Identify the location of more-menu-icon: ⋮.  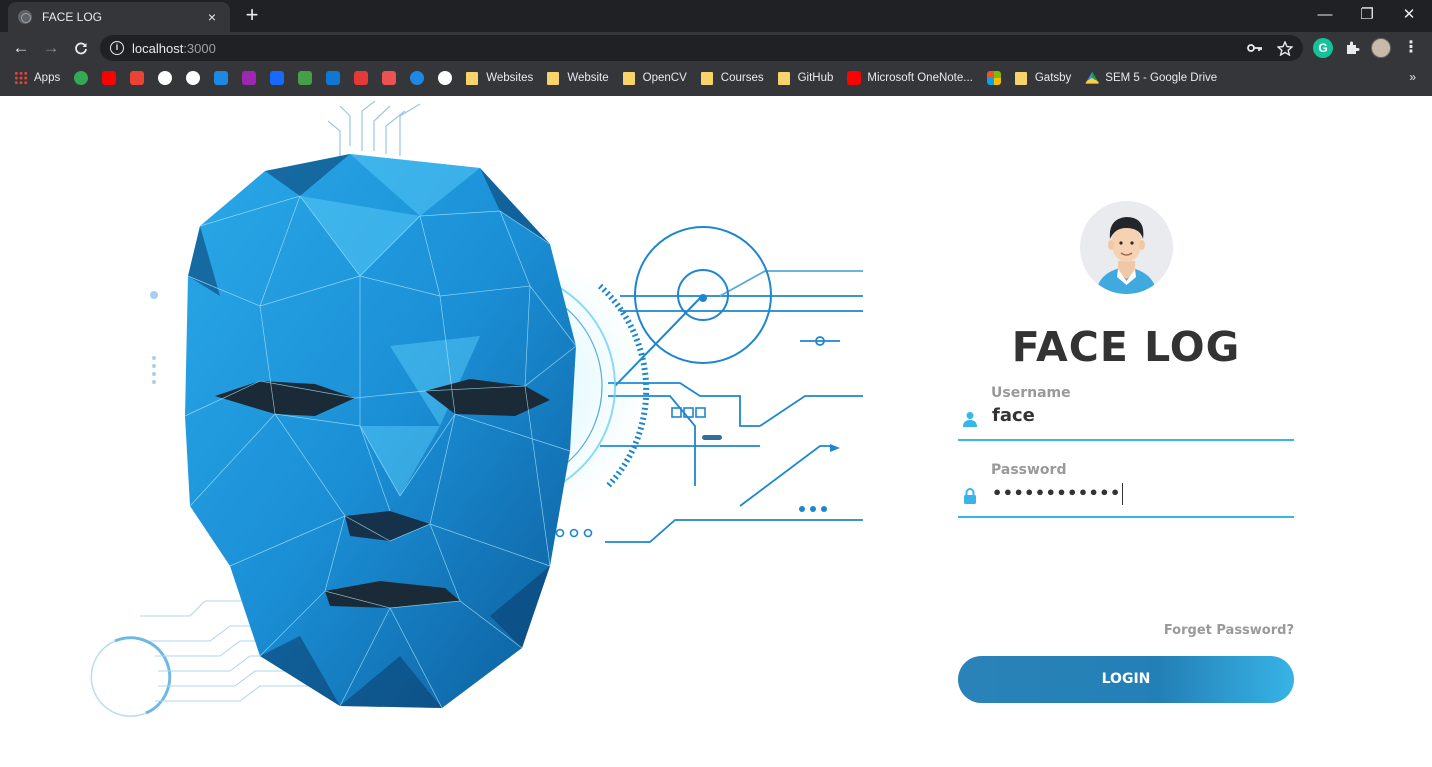
(1411, 48).